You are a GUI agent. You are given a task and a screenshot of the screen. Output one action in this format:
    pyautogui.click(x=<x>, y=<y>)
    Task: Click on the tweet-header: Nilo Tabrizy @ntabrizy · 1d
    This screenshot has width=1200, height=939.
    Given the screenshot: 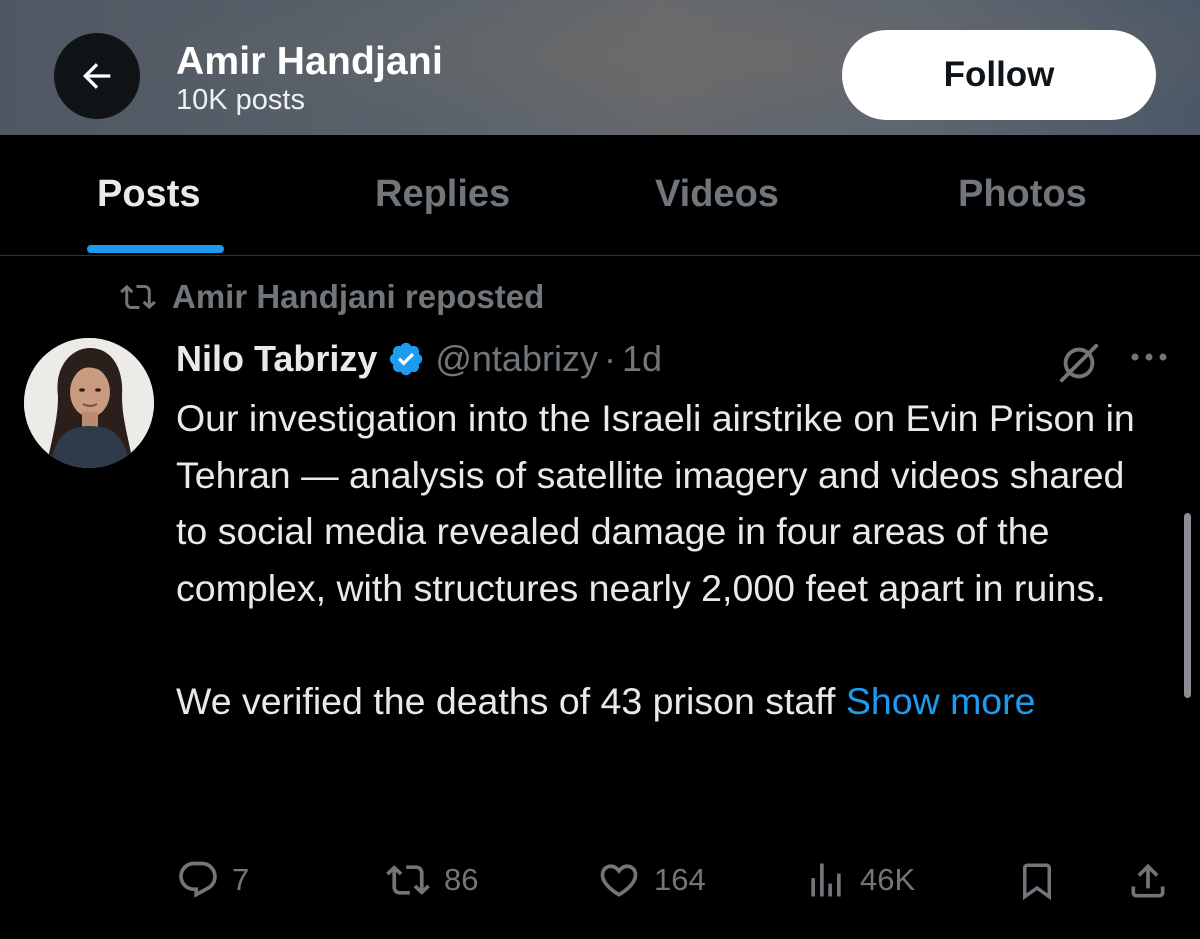 What is the action you would take?
    pyautogui.click(x=419, y=359)
    